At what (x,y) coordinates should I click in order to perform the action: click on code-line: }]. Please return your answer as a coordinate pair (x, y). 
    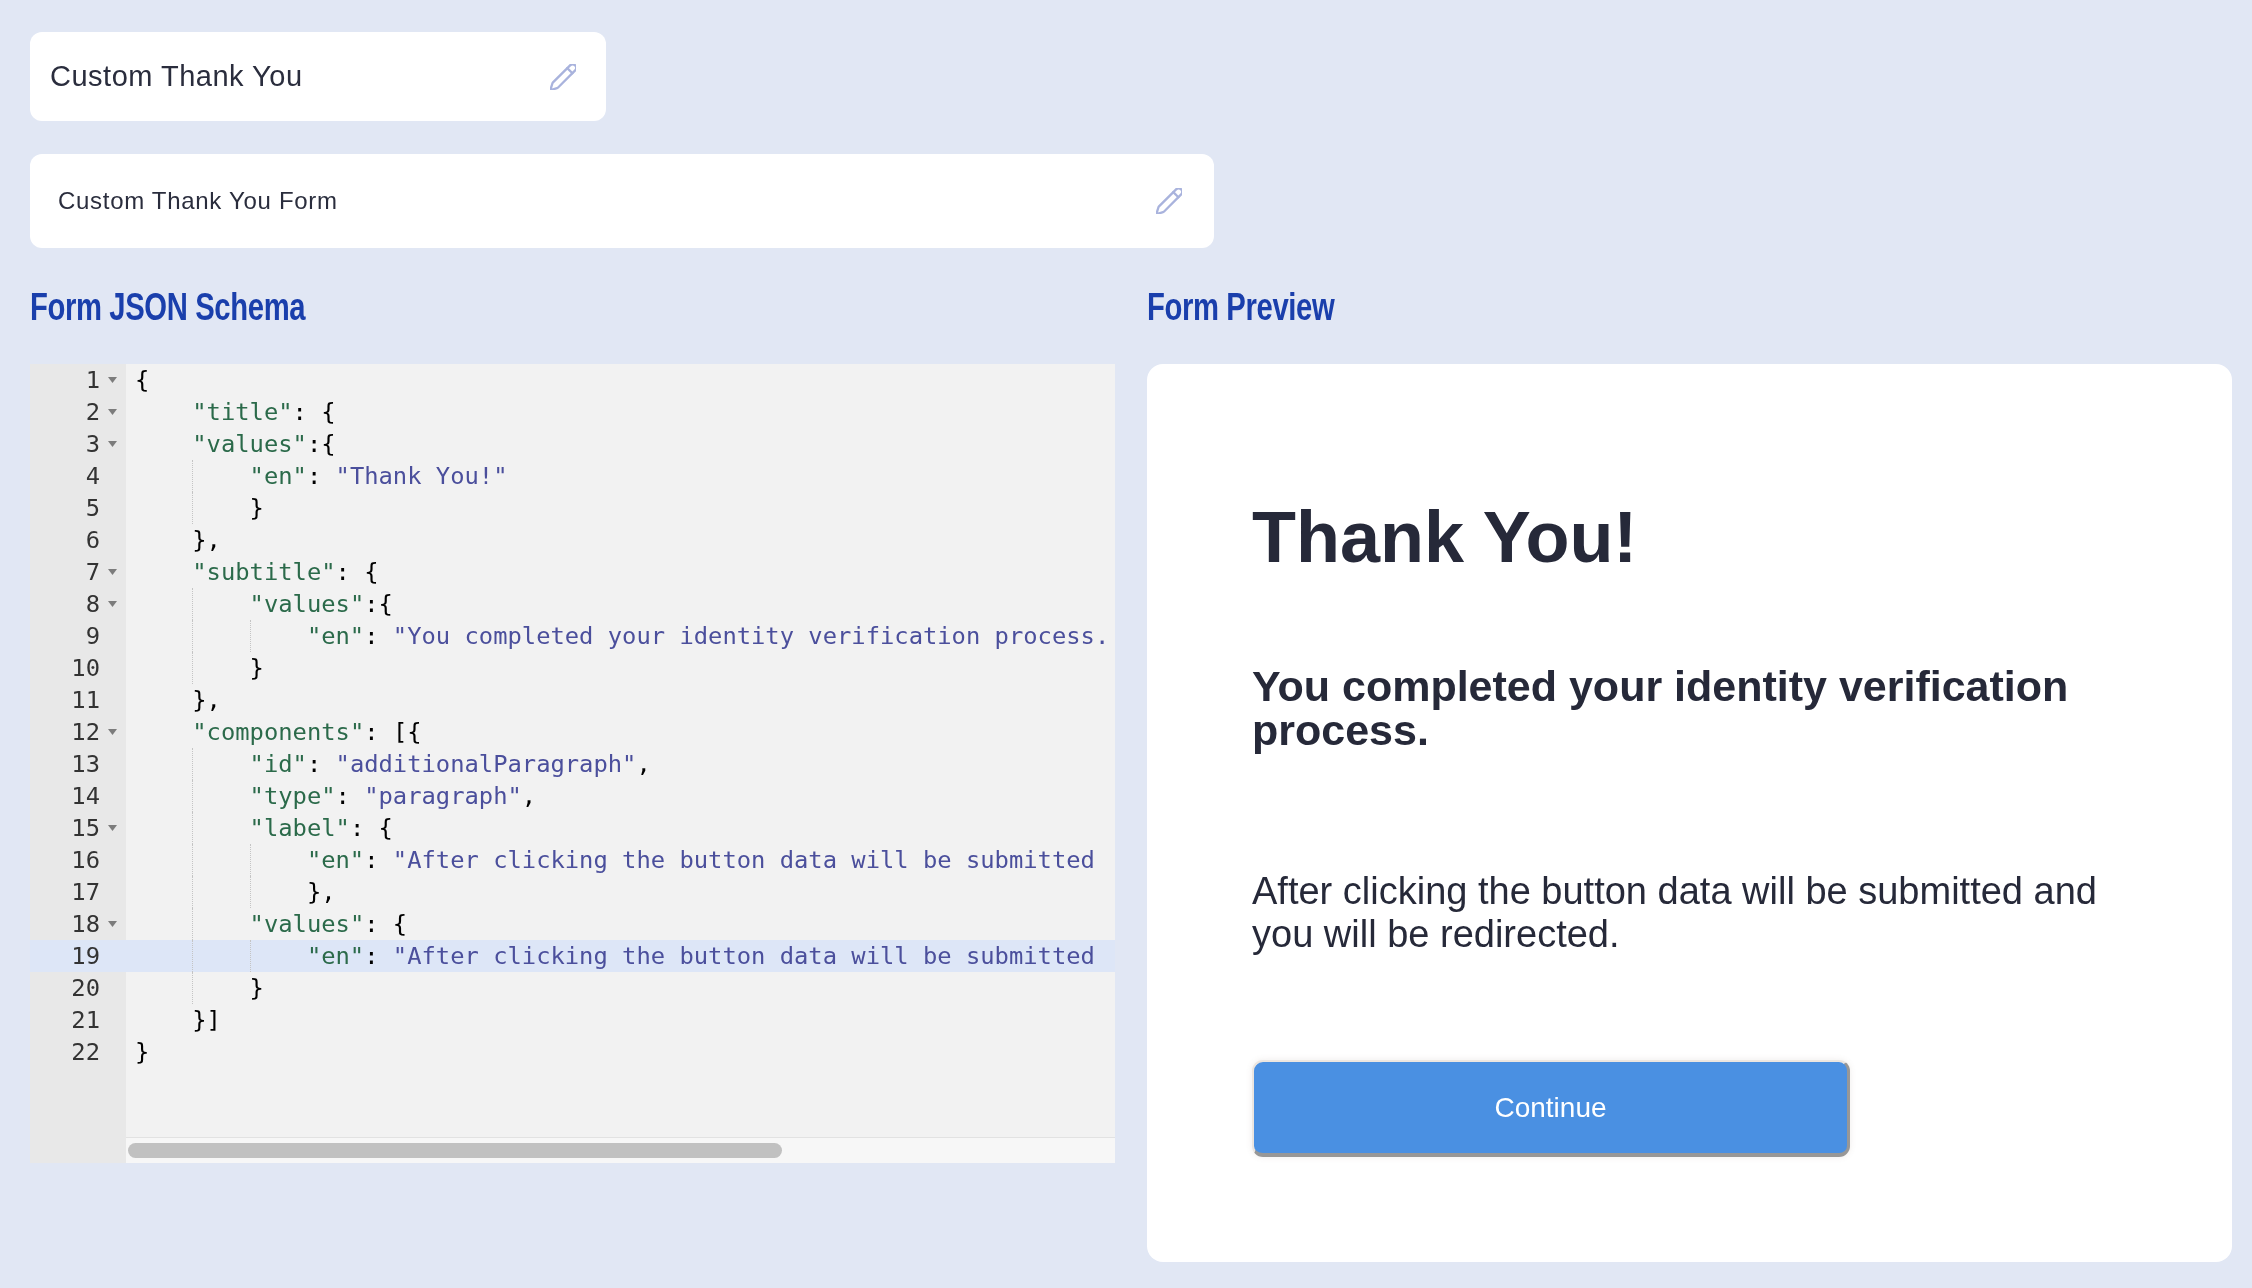
    Looking at the image, I should click on (206, 1020).